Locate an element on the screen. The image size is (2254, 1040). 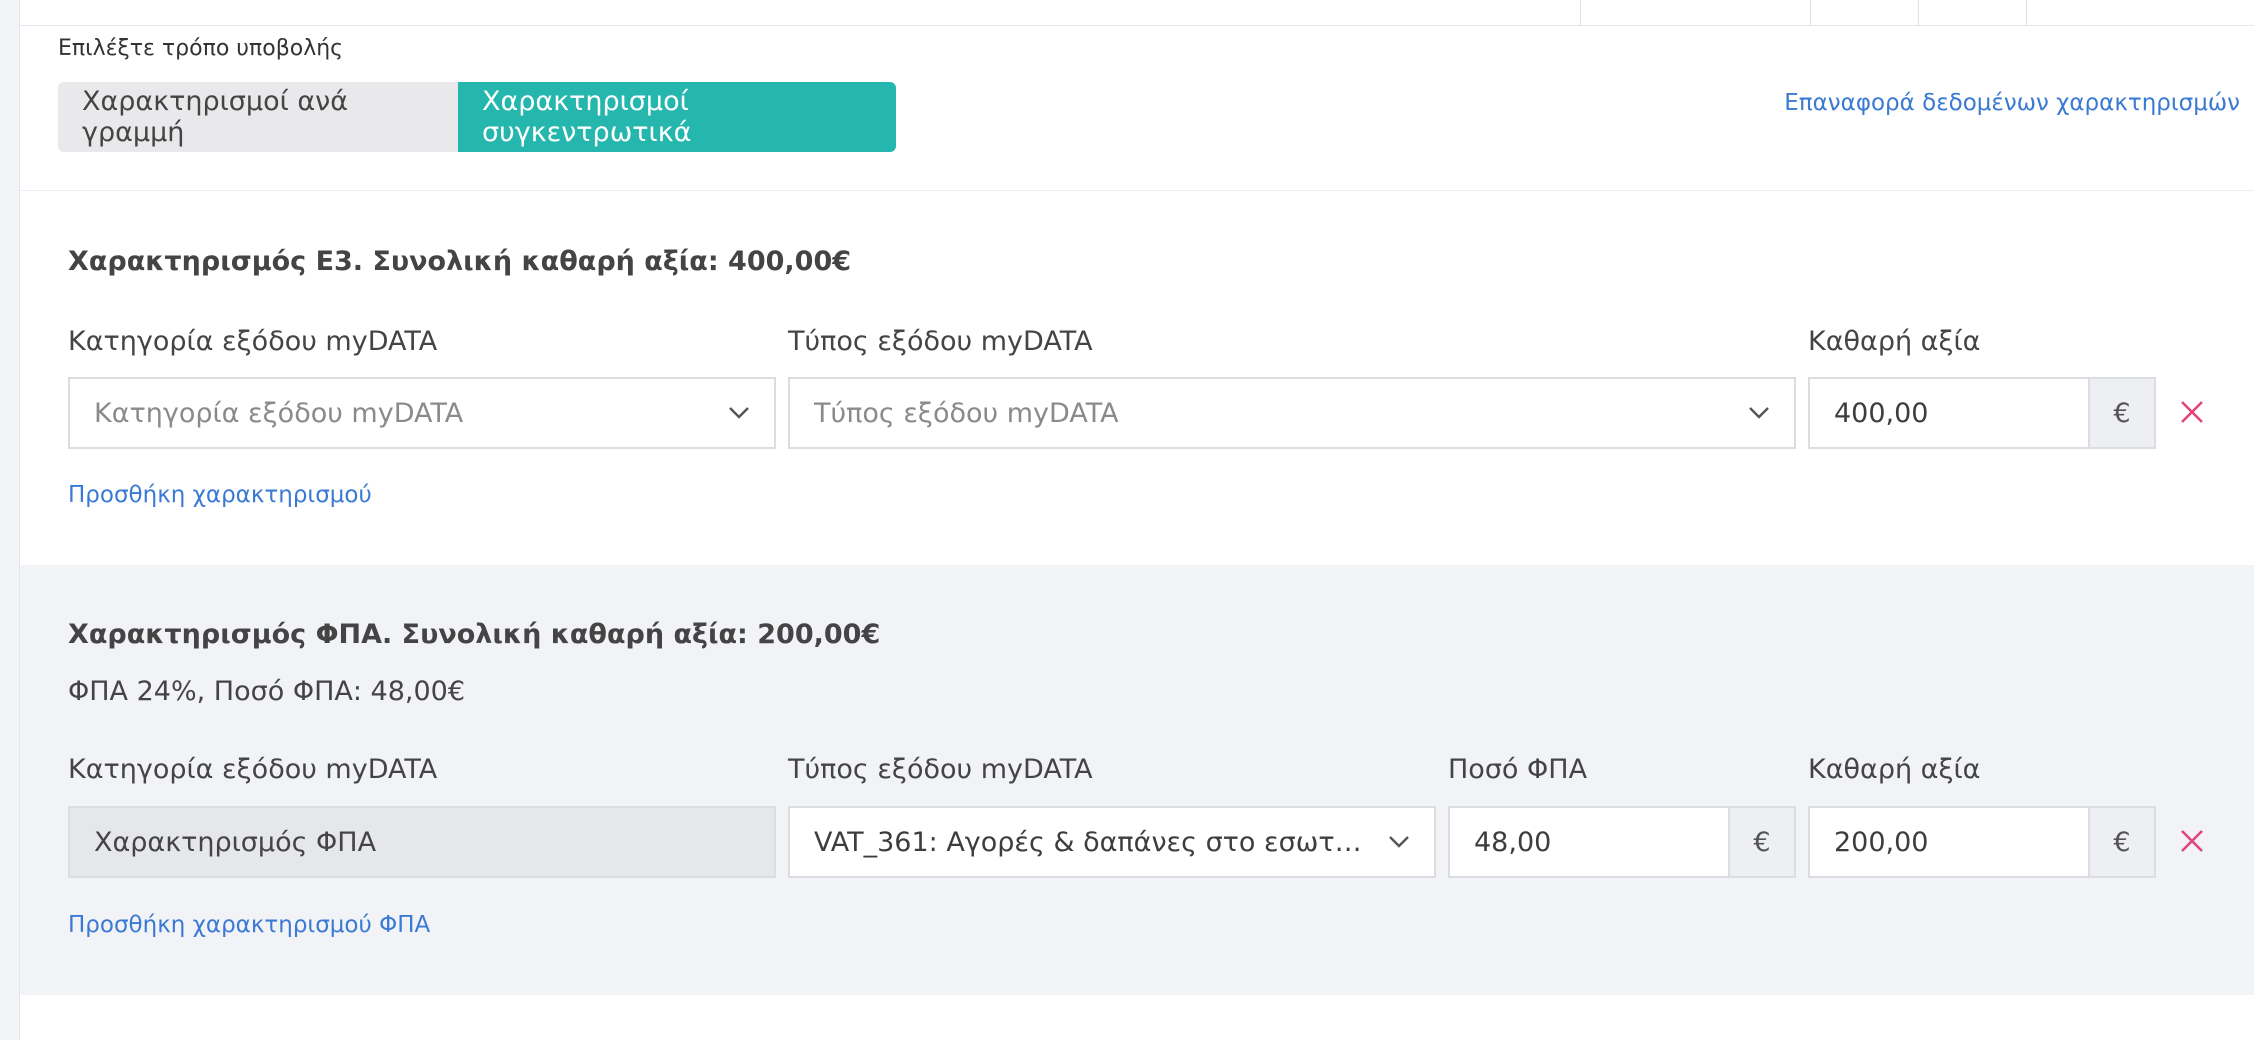
e3-category-select: Κατηγορία εξόδου myDATA is located at coordinates (422, 413).